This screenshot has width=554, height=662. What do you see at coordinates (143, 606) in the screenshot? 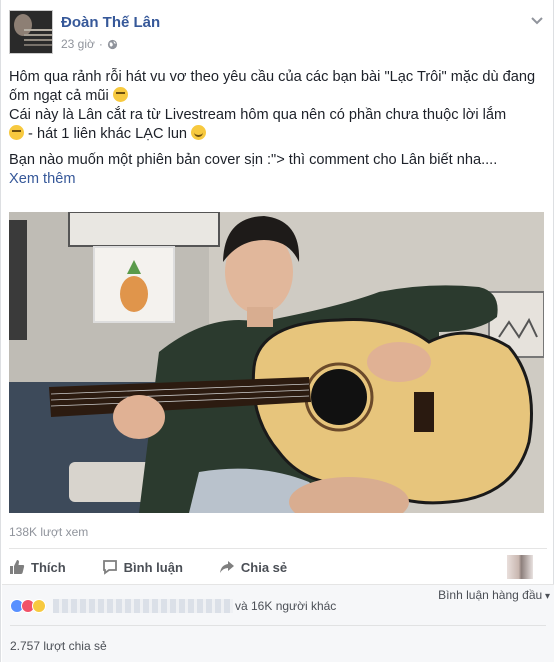
I see `blurred-names` at bounding box center [143, 606].